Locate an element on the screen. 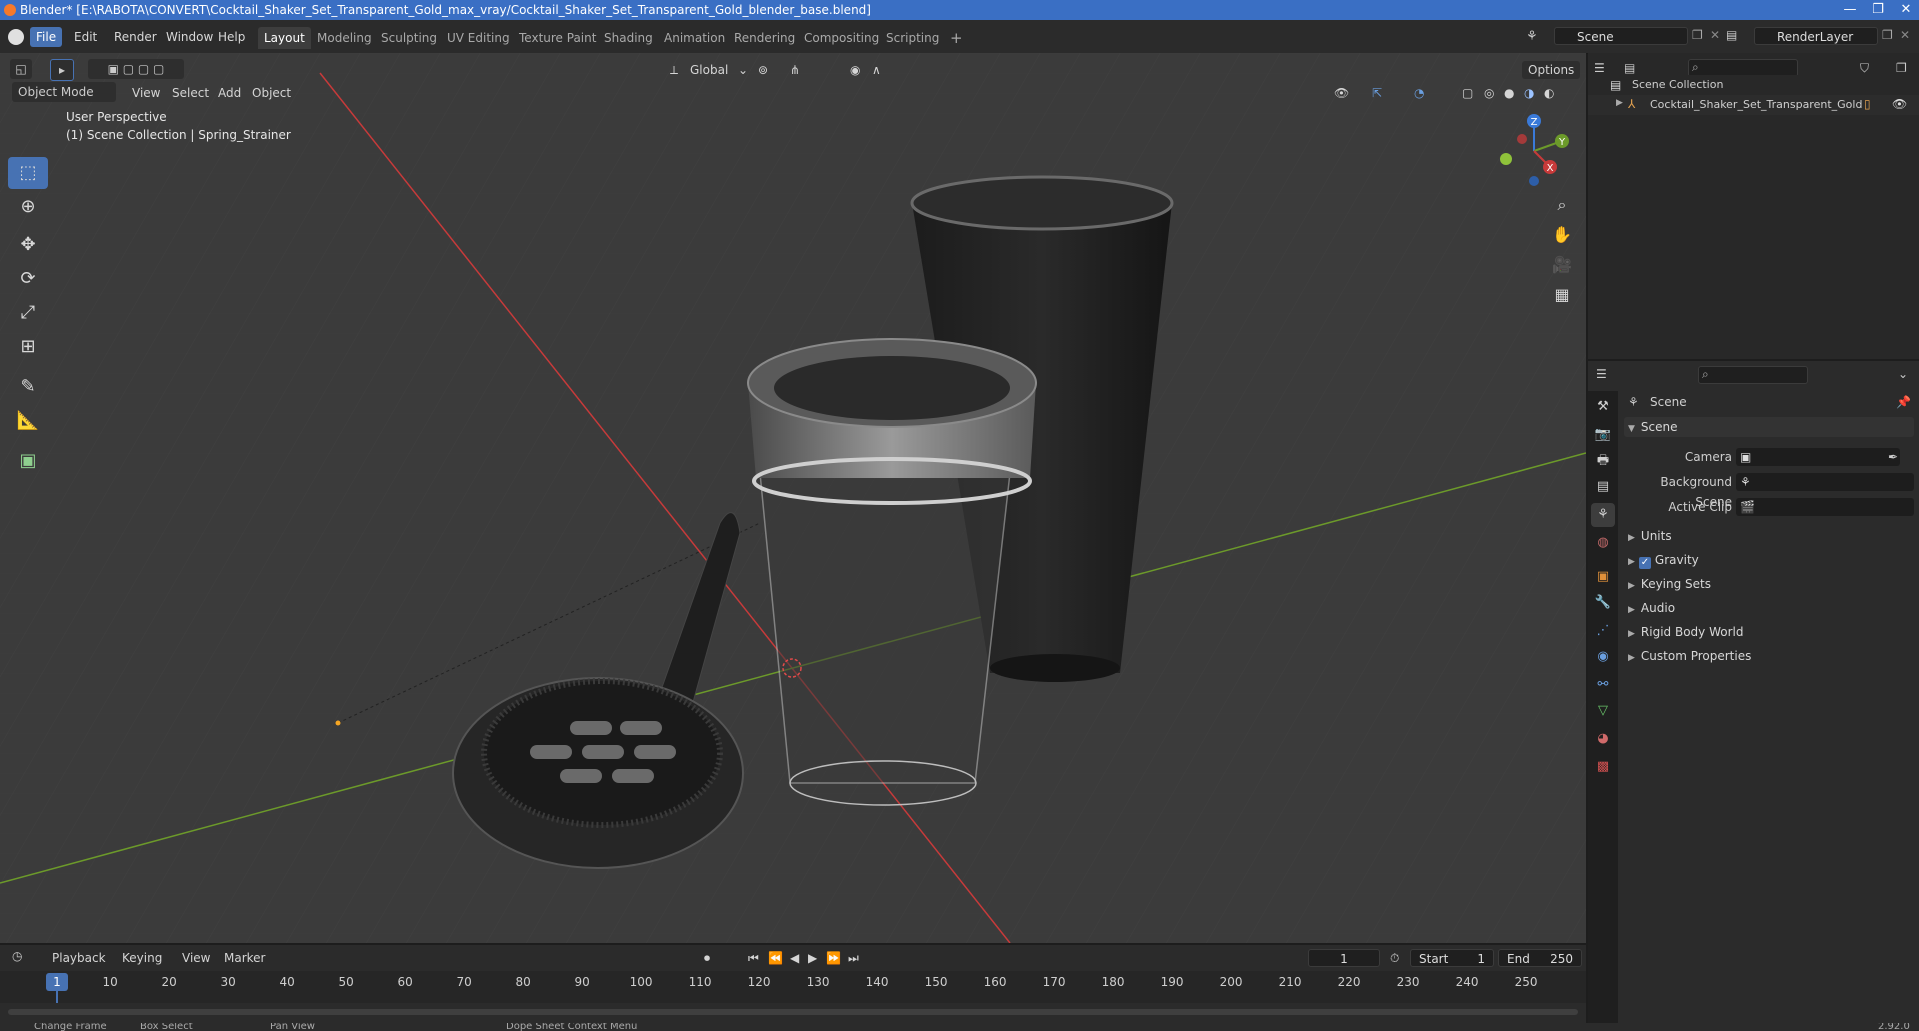 This screenshot has height=1031, width=1919. gravity-checkbox: ✓ is located at coordinates (1644, 563).